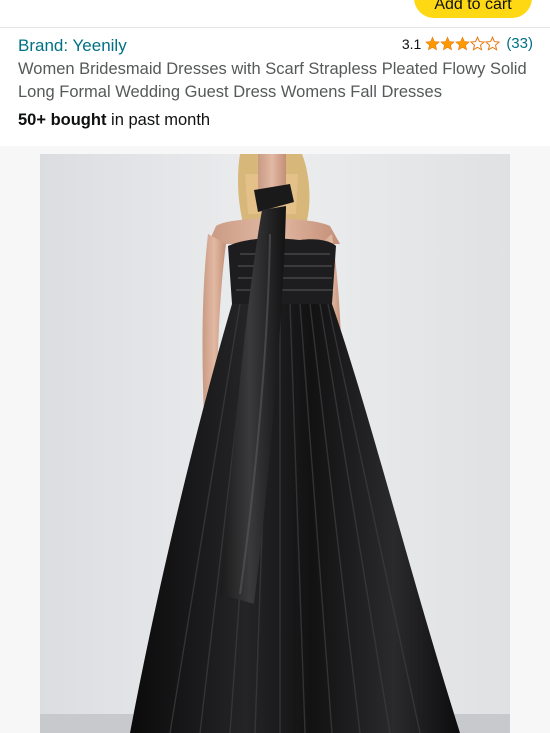 This screenshot has height=733, width=550. Describe the element at coordinates (72, 46) in the screenshot. I see `brand-link: Brand: Yeenily` at that location.